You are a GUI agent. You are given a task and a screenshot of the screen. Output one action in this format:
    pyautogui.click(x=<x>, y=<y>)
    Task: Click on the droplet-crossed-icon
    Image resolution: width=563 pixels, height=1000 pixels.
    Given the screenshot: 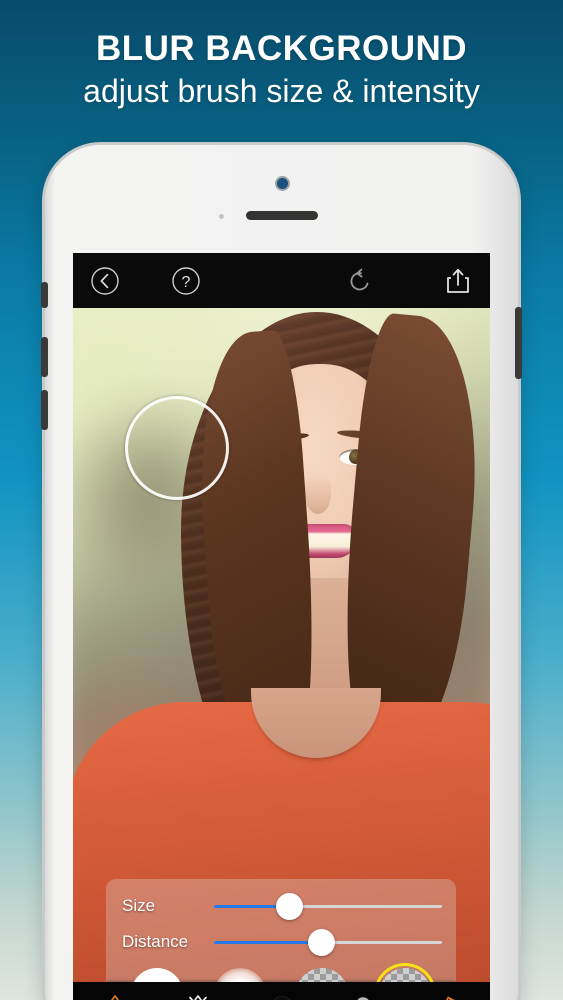 What is the action you would take?
    pyautogui.click(x=198, y=996)
    